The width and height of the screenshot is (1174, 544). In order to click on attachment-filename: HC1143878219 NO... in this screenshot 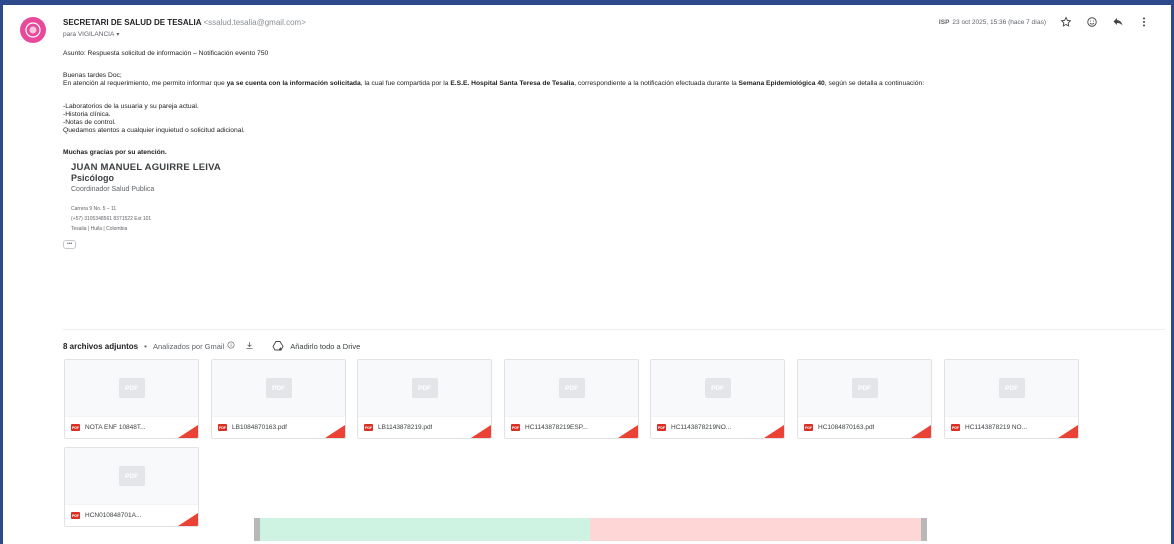, I will do `click(996, 427)`.